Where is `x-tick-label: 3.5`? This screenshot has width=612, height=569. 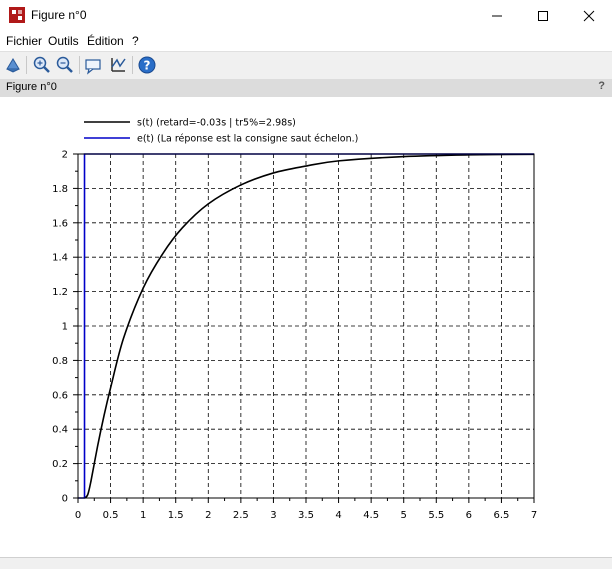
x-tick-label: 3.5 is located at coordinates (306, 515).